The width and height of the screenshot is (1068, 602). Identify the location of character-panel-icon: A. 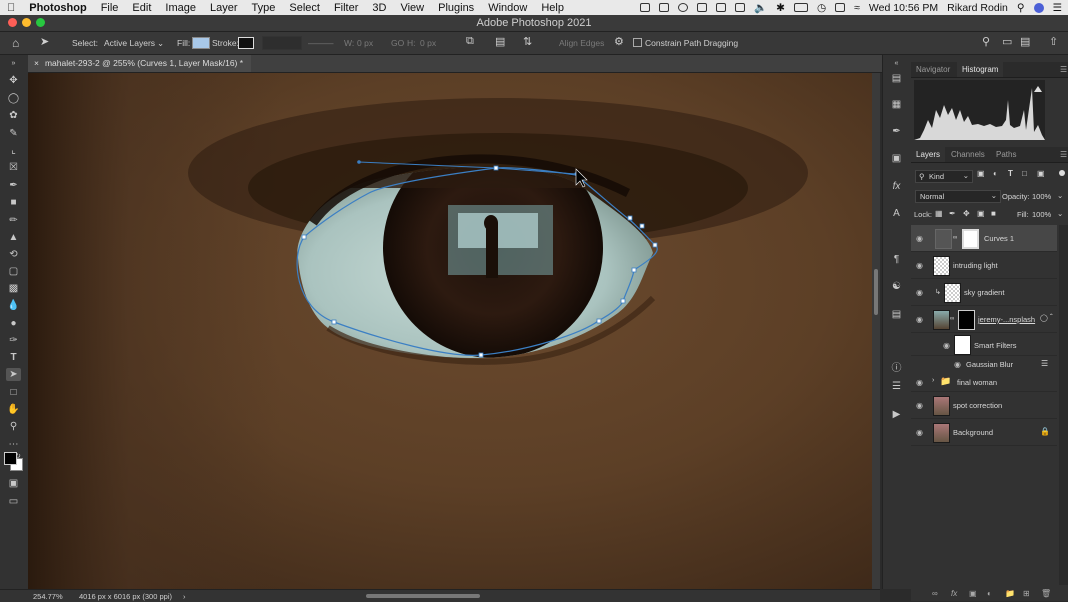
(896, 213).